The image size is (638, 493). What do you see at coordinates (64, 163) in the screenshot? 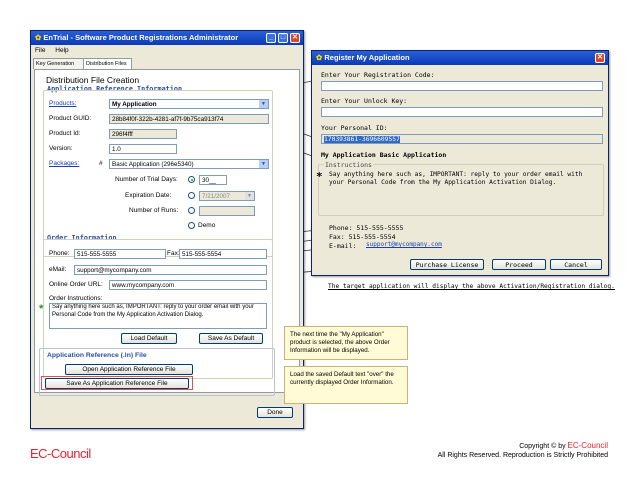
I see `packages-label: Packages:` at bounding box center [64, 163].